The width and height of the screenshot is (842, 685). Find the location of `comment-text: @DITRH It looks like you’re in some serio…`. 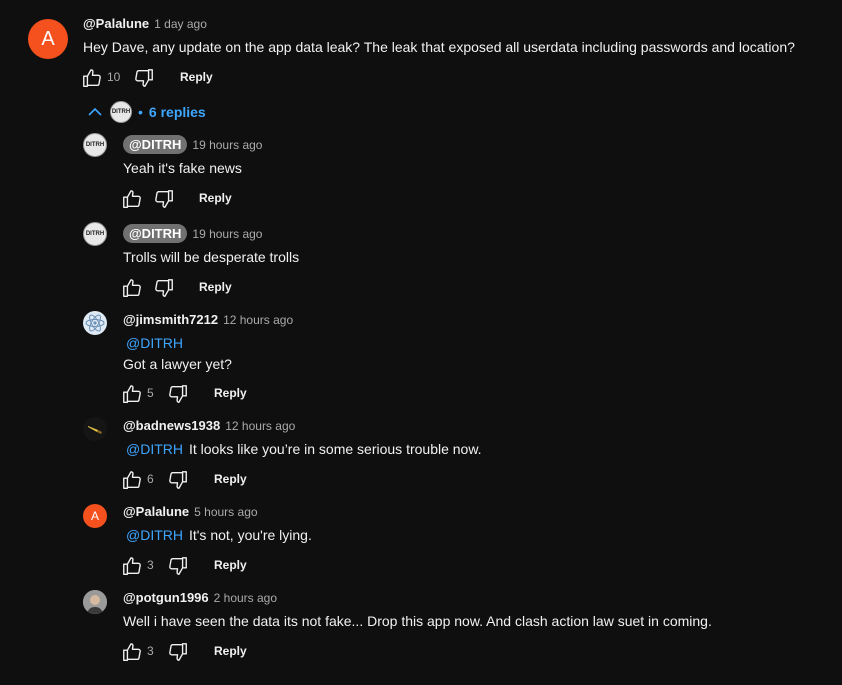

comment-text: @DITRH It looks like you’re in some serio… is located at coordinates (304, 449).